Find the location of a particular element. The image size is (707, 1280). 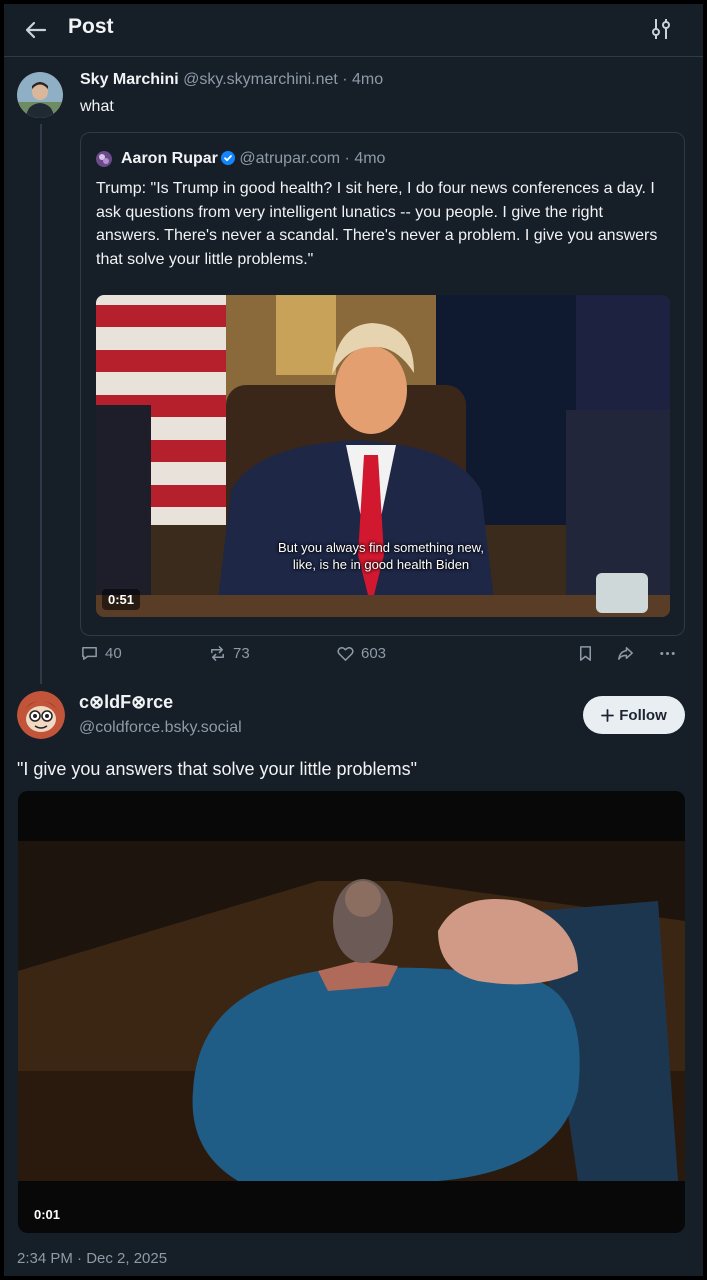

arrow-left-icon is located at coordinates (36, 30).